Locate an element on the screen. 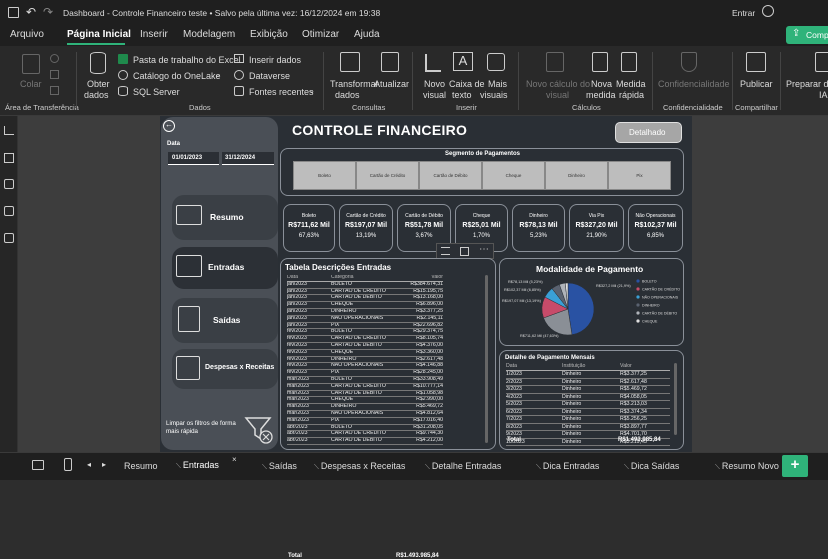 The width and height of the screenshot is (828, 559). date-to-input: 31/12/2024 is located at coordinates (248, 158).